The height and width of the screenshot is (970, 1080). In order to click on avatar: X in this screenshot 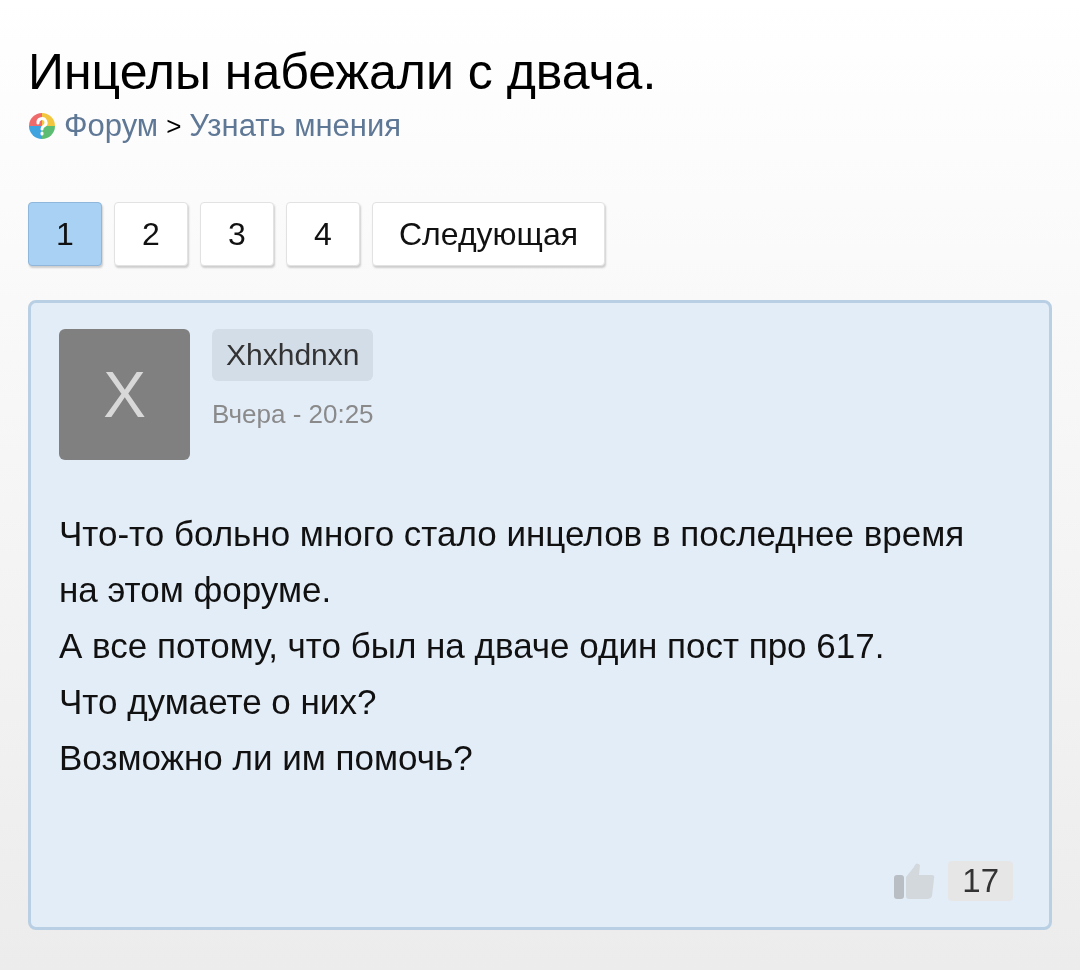, I will do `click(124, 394)`.